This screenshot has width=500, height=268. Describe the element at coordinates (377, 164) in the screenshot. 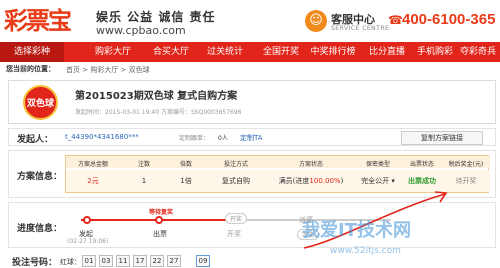

I see `col-secrecy: 保密类型` at that location.